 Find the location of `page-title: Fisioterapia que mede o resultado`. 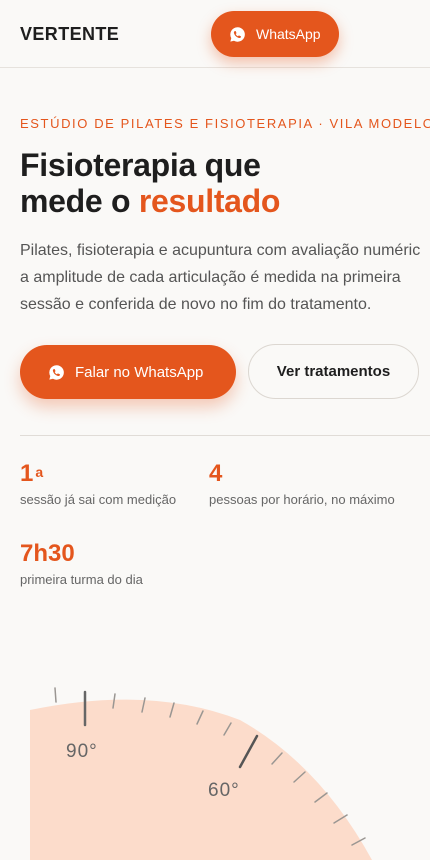

page-title: Fisioterapia que mede o resultado is located at coordinates (150, 183).